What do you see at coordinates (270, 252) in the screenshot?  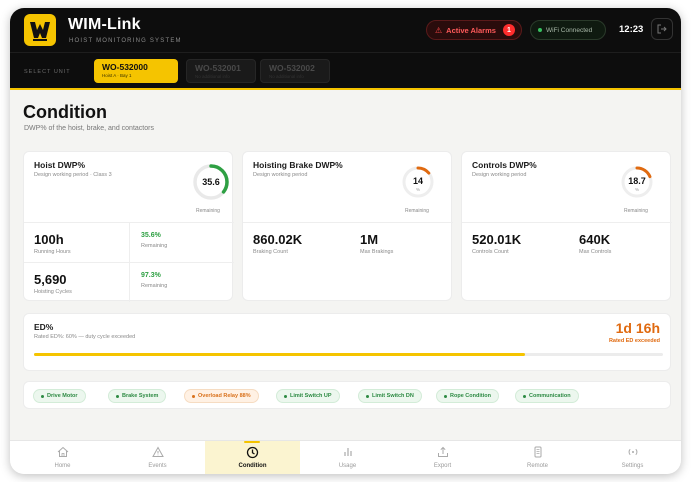 I see `braking-count-label: Braking Count` at bounding box center [270, 252].